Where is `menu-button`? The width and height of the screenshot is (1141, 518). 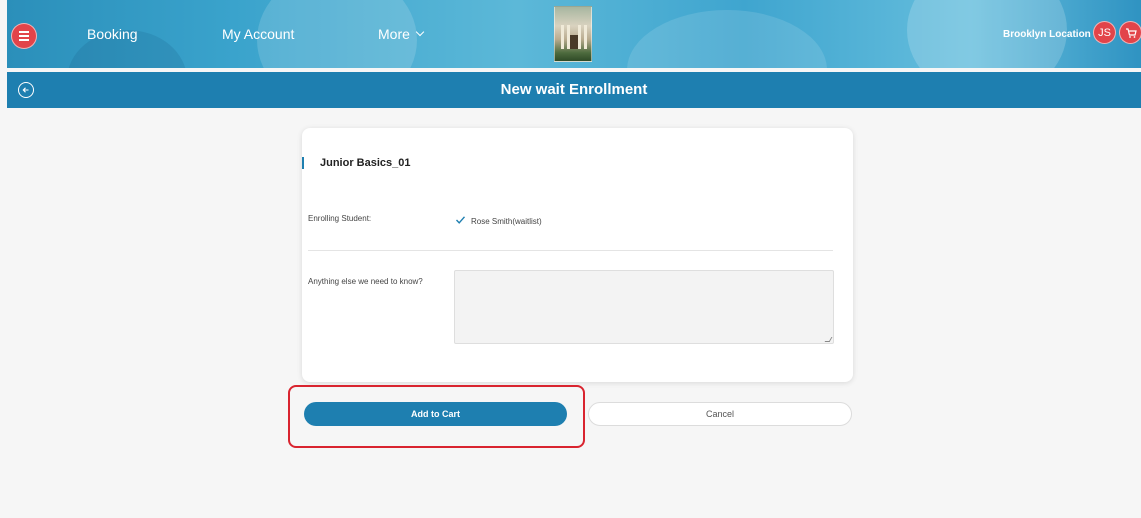 menu-button is located at coordinates (24, 36).